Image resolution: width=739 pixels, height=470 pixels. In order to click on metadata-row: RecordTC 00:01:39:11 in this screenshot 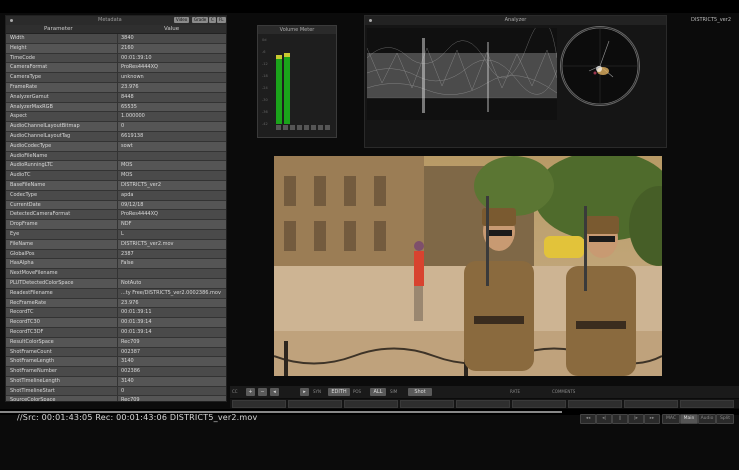, I will do `click(116, 313)`.